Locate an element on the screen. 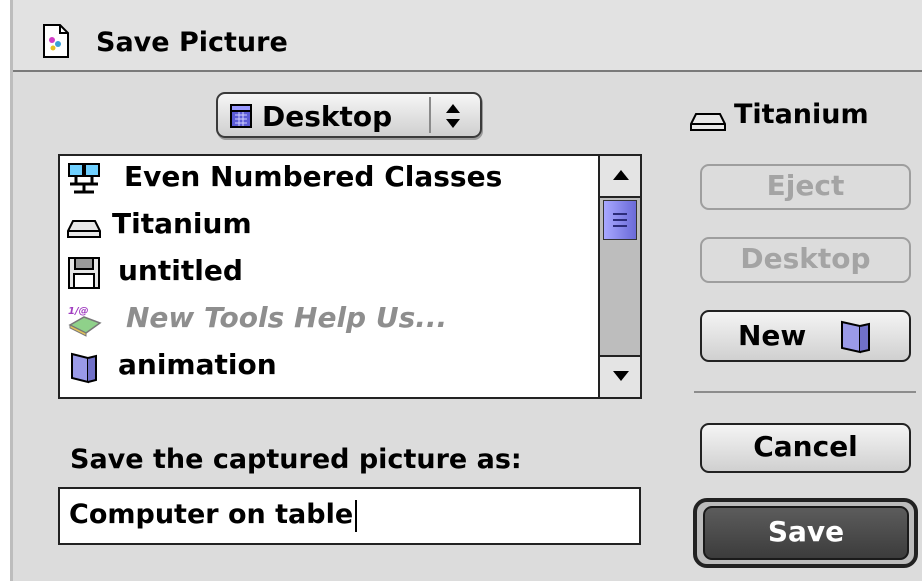 Image resolution: width=922 pixels, height=581 pixels. volume-name: Titanium is located at coordinates (801, 114).